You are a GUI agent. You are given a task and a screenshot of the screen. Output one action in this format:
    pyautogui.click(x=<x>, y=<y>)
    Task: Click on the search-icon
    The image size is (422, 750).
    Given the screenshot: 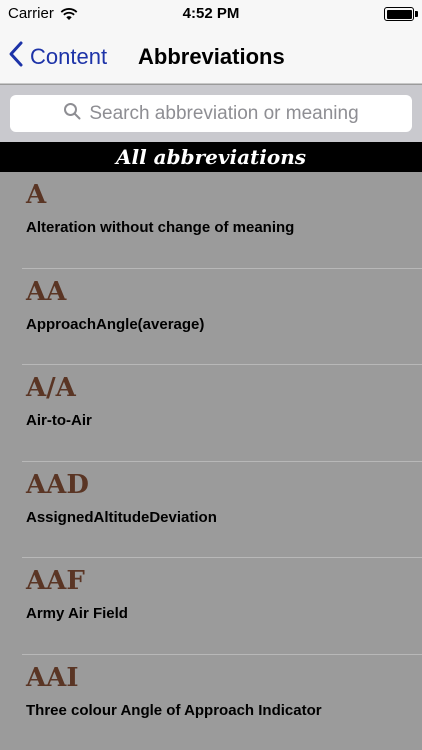 What is the action you would take?
    pyautogui.click(x=72, y=114)
    